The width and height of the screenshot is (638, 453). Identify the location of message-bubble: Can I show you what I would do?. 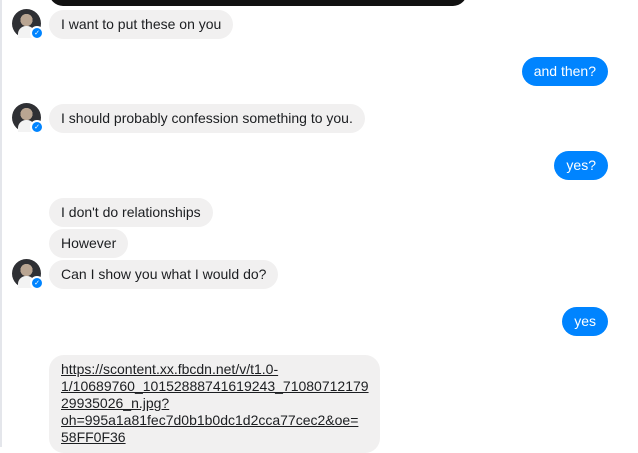
(164, 274).